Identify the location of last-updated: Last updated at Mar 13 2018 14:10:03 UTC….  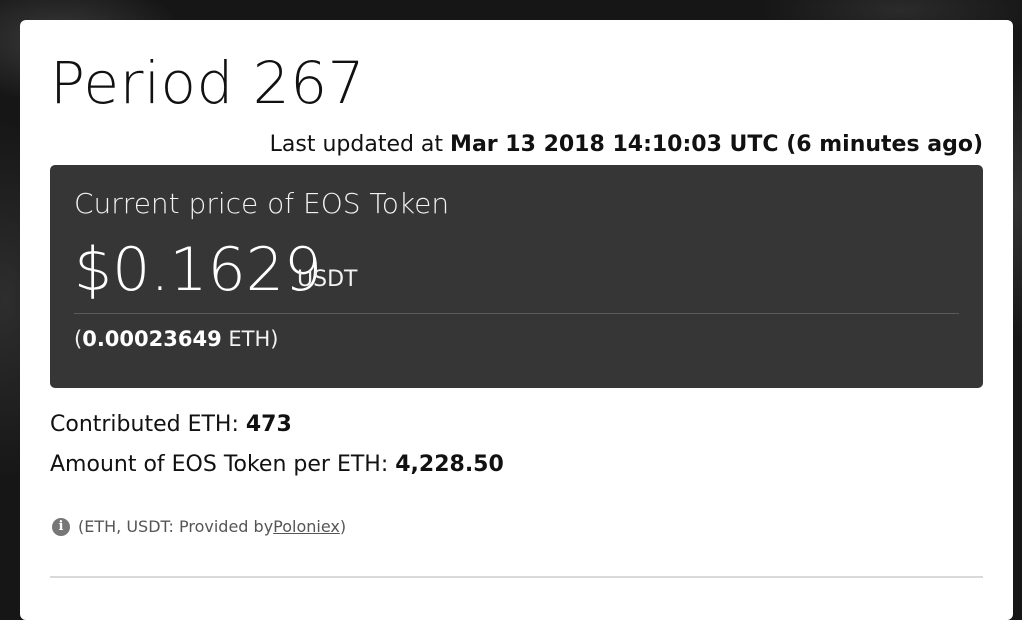
(626, 144).